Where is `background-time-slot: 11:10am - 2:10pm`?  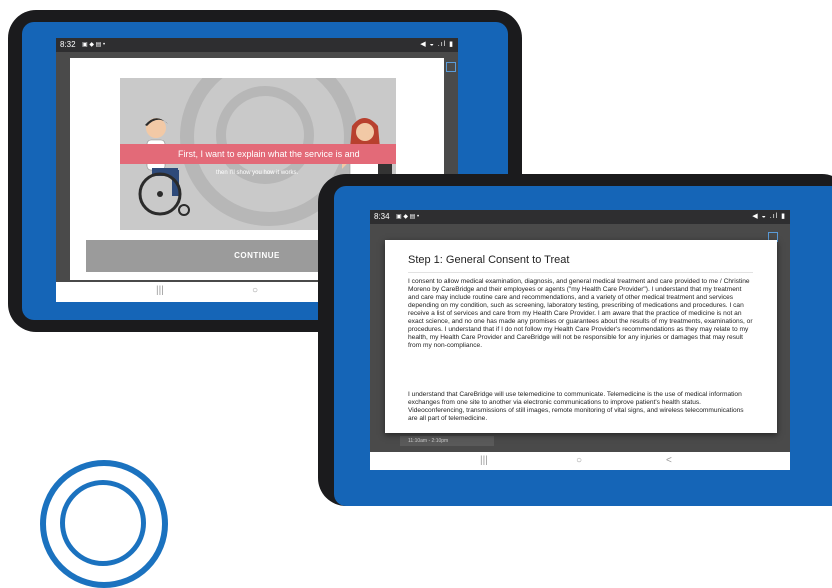
background-time-slot: 11:10am - 2:10pm is located at coordinates (447, 441).